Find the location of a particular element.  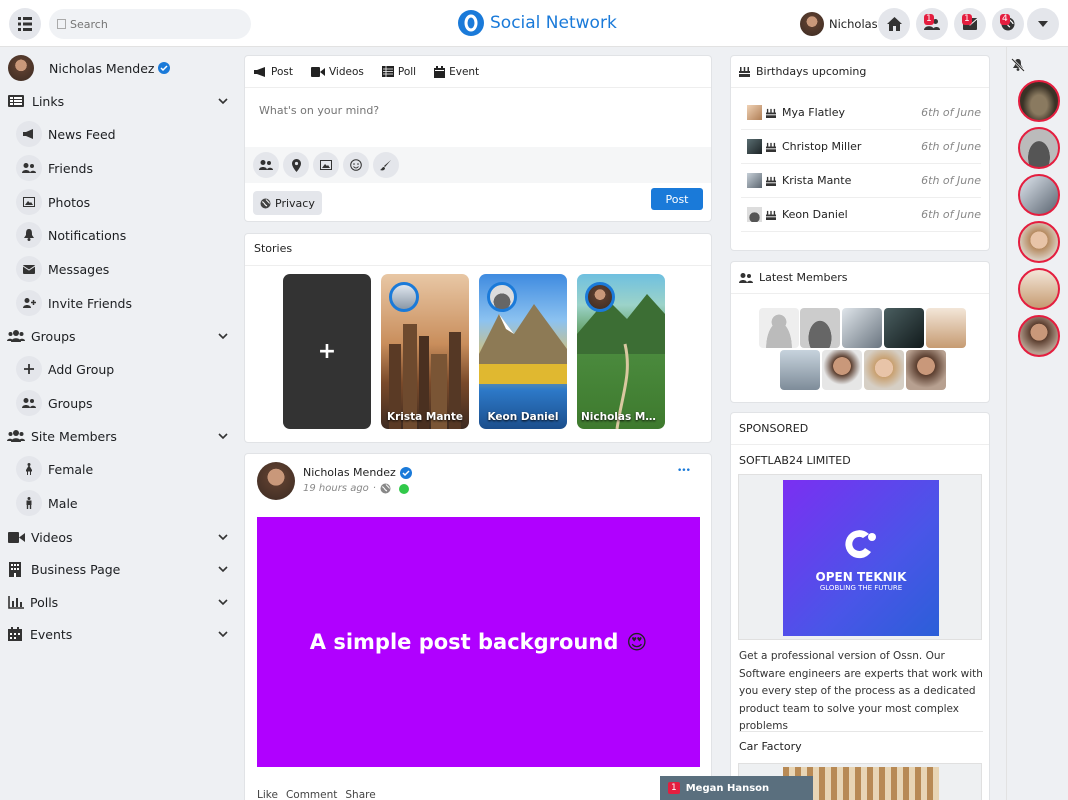

megaphone-icon is located at coordinates (29, 134).